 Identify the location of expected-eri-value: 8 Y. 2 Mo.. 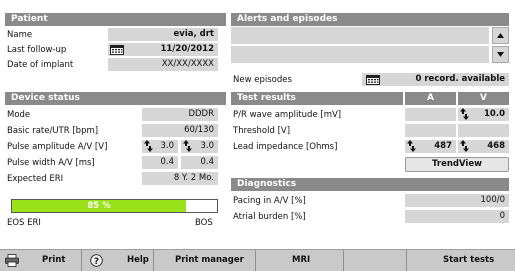
(180, 178).